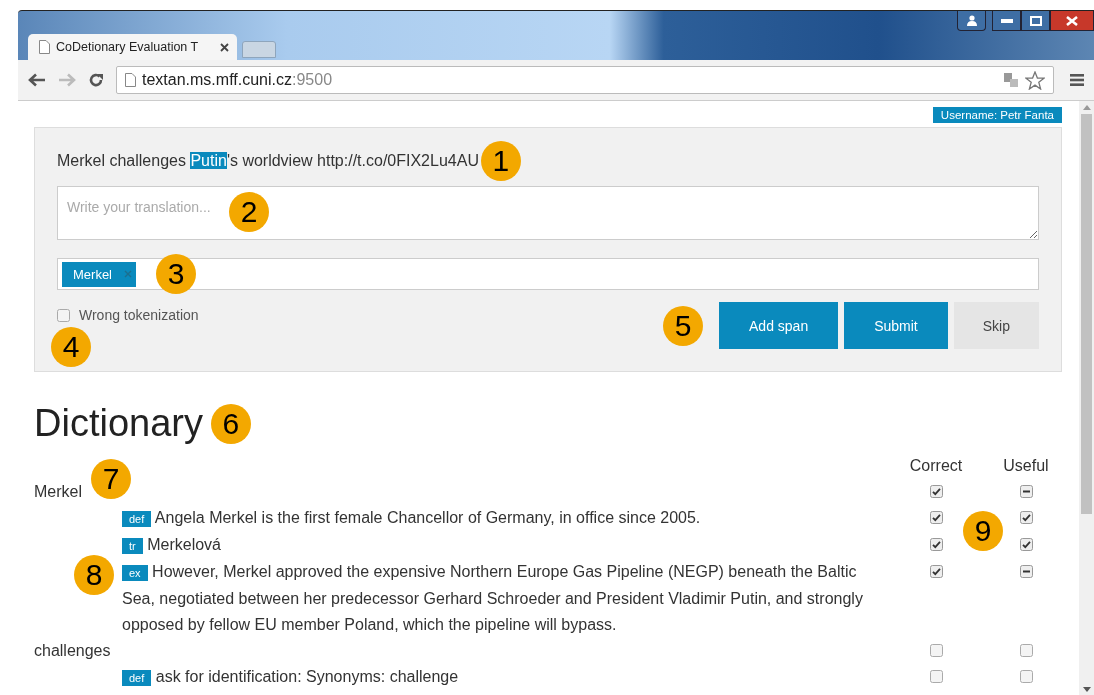 Image resolution: width=1094 pixels, height=695 pixels. Describe the element at coordinates (237, 80) in the screenshot. I see `url-text: textan.ms.mff.cuni.cz:9500` at that location.